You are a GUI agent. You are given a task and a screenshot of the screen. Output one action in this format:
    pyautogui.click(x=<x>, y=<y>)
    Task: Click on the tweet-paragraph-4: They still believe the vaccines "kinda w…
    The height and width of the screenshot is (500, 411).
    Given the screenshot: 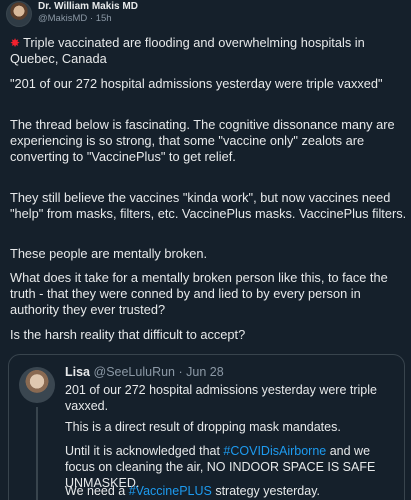 What is the action you would take?
    pyautogui.click(x=208, y=205)
    